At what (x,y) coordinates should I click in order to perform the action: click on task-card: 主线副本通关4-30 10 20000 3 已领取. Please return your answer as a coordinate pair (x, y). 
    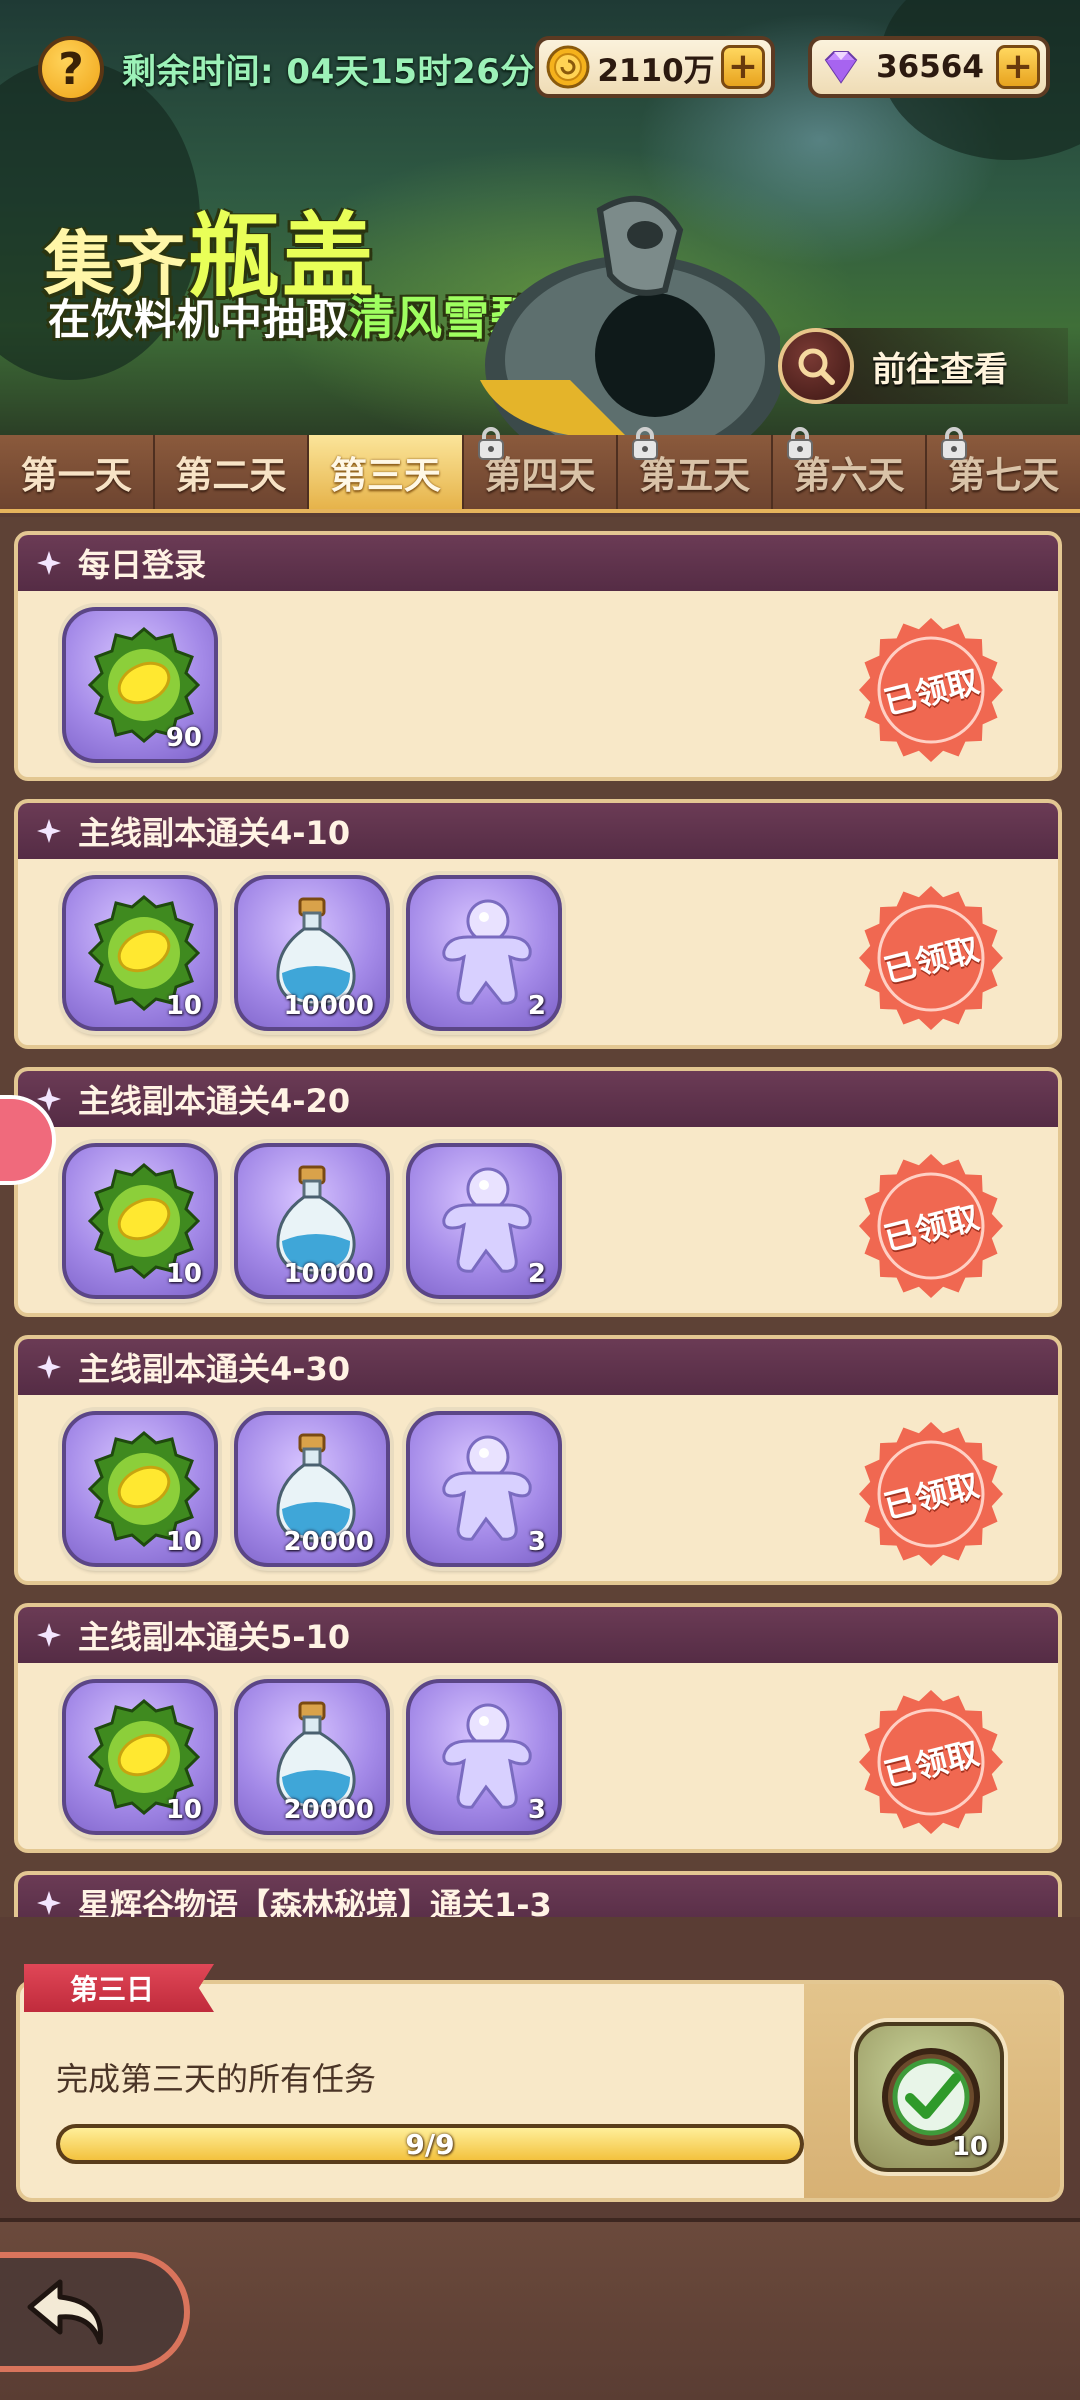
    Looking at the image, I should click on (538, 1460).